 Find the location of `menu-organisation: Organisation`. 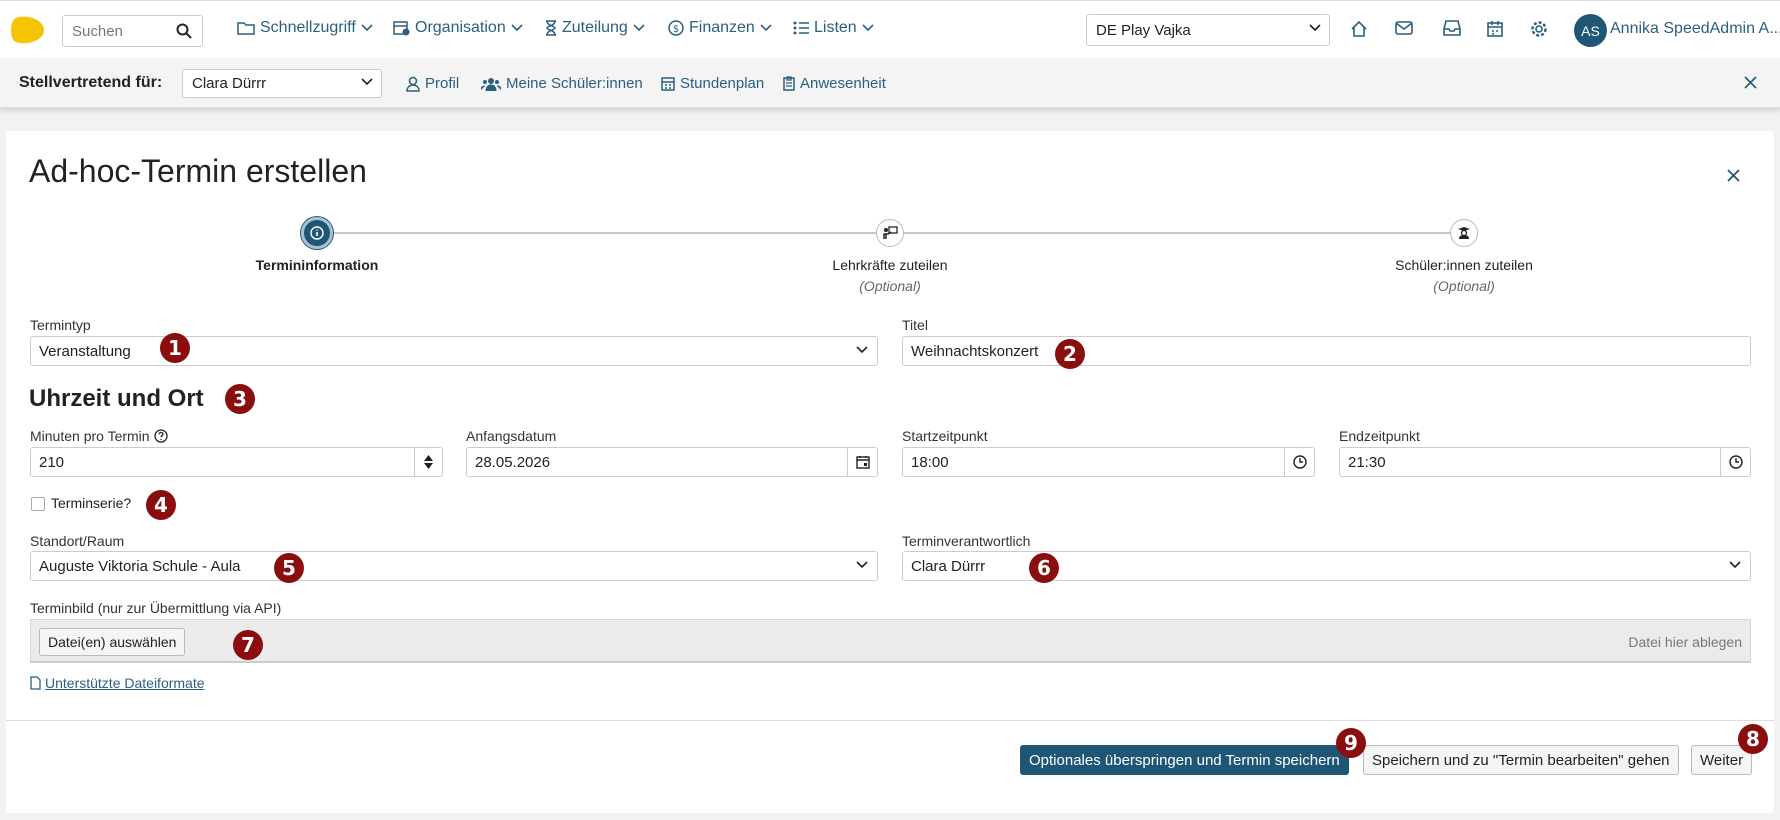

menu-organisation: Organisation is located at coordinates (458, 28).